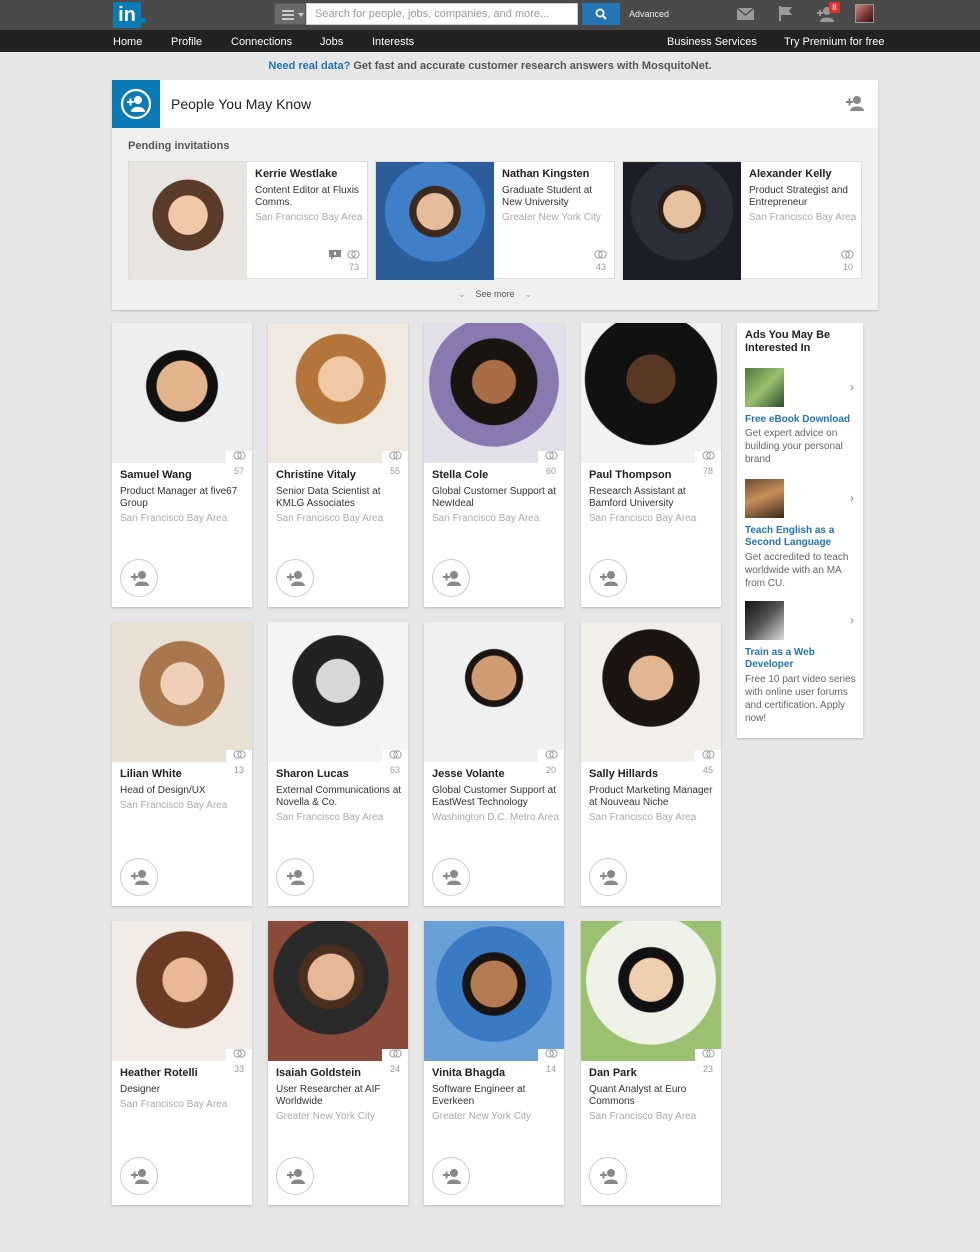  Describe the element at coordinates (238, 770) in the screenshot. I see `shared-connections-count: 13` at that location.